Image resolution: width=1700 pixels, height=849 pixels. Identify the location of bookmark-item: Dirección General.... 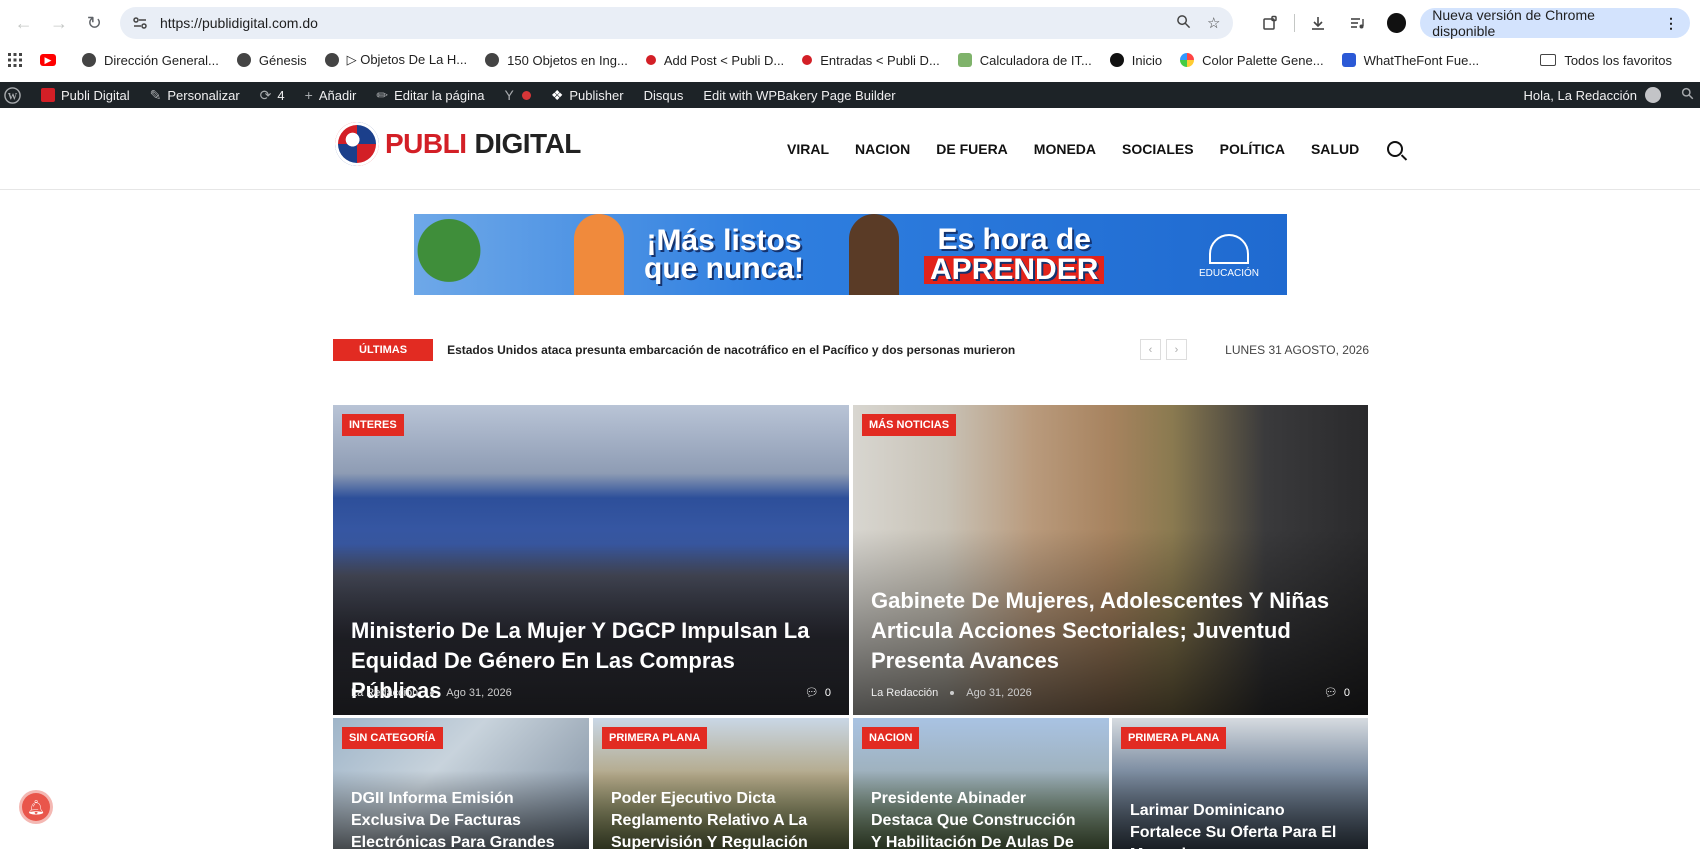
(150, 60).